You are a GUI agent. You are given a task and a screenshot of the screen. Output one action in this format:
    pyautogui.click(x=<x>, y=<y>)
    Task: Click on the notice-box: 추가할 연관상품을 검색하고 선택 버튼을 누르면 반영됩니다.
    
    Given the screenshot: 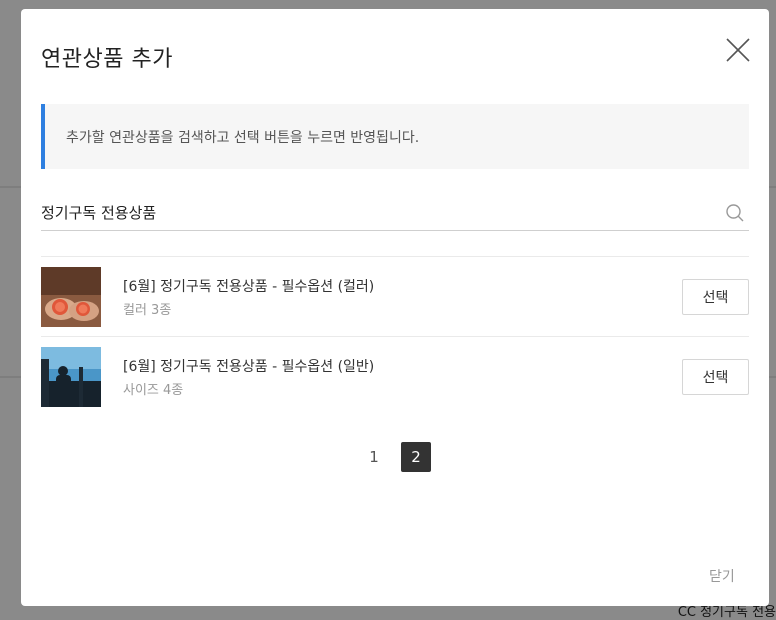 What is the action you would take?
    pyautogui.click(x=395, y=136)
    